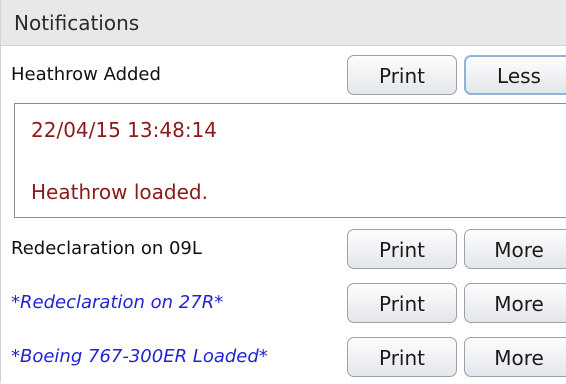 Image resolution: width=566 pixels, height=384 pixels. I want to click on notification-row: *Redeclaration on 27R* Print More, so click(283, 303).